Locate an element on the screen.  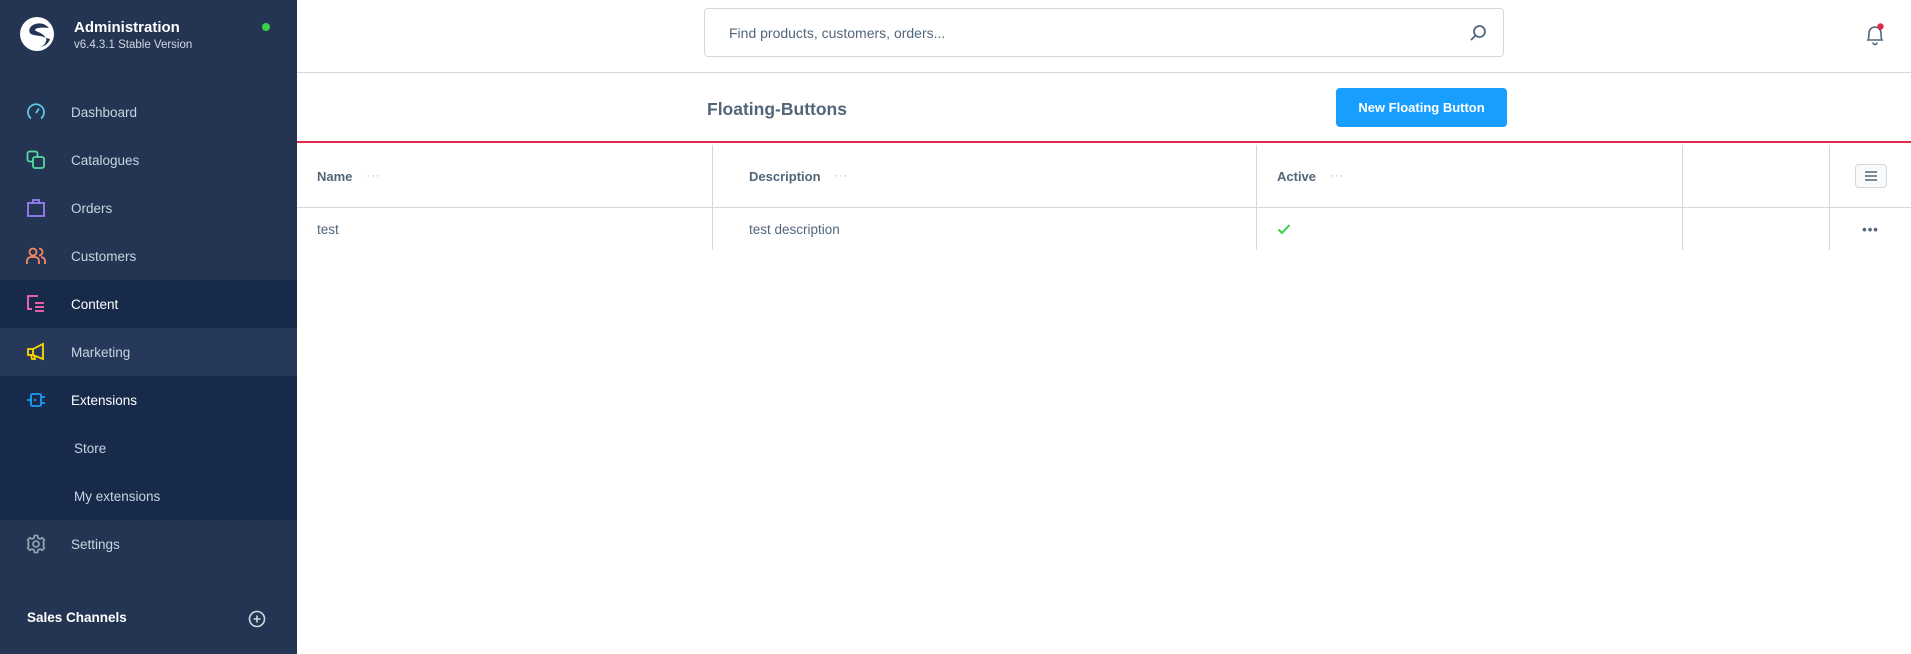
cell-description: test description is located at coordinates (985, 229).